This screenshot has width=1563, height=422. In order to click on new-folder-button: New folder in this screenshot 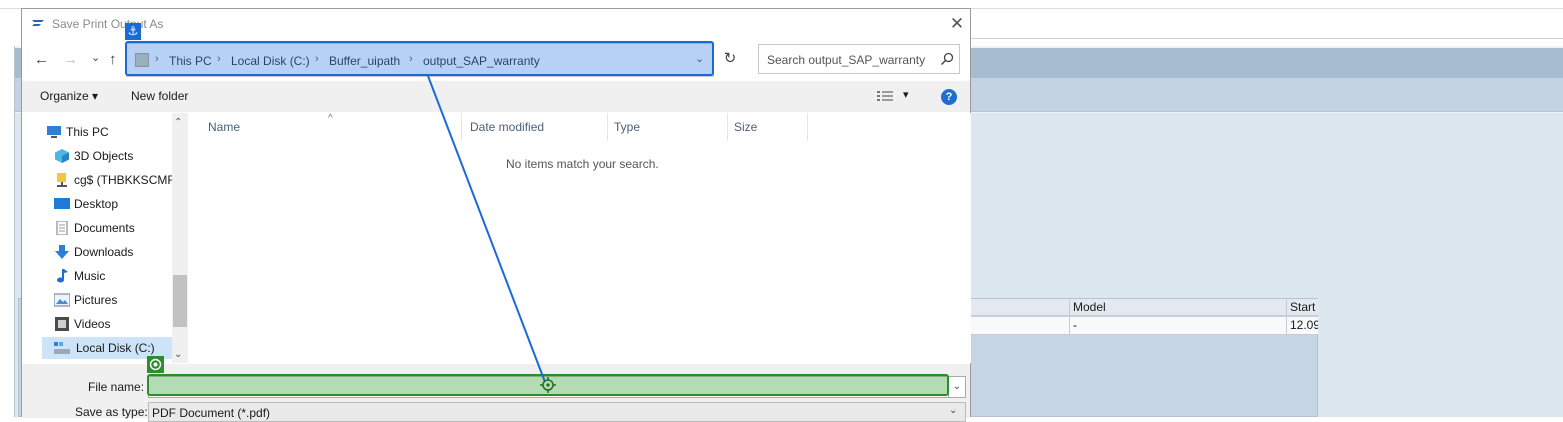, I will do `click(159, 96)`.